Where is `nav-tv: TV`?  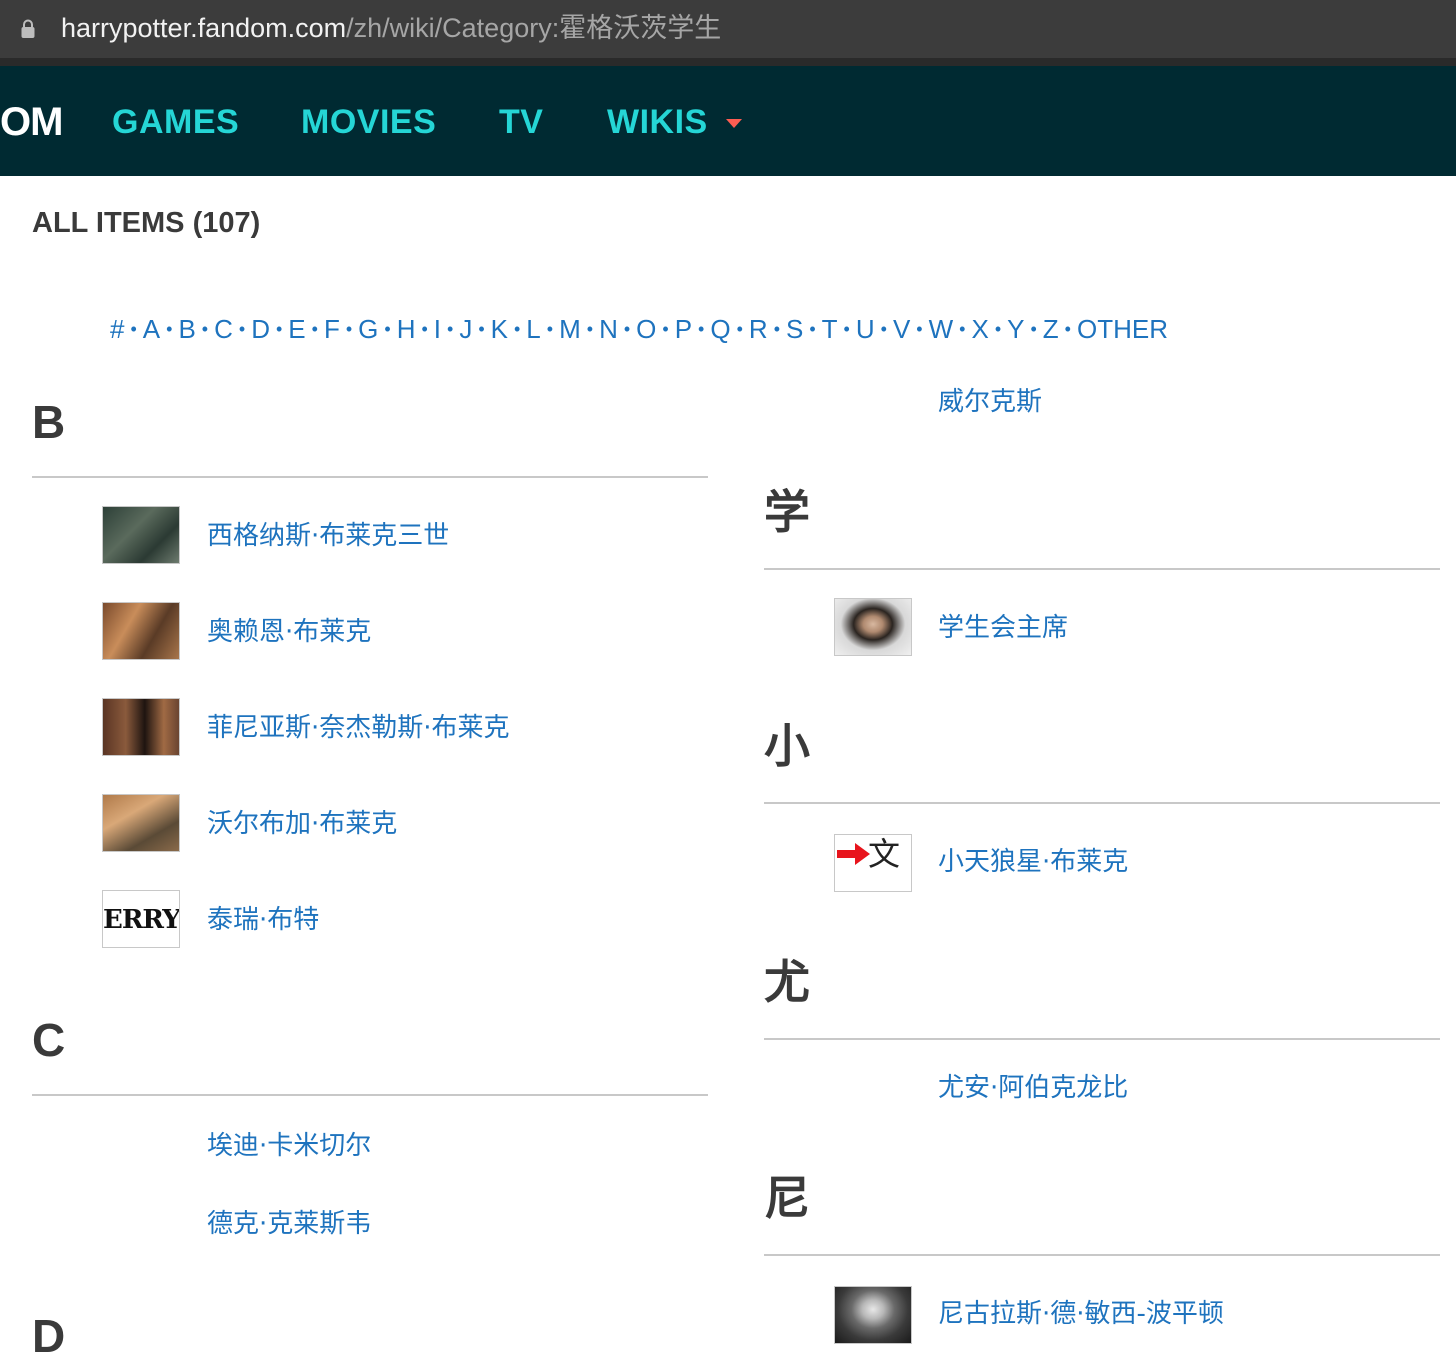 nav-tv: TV is located at coordinates (521, 122).